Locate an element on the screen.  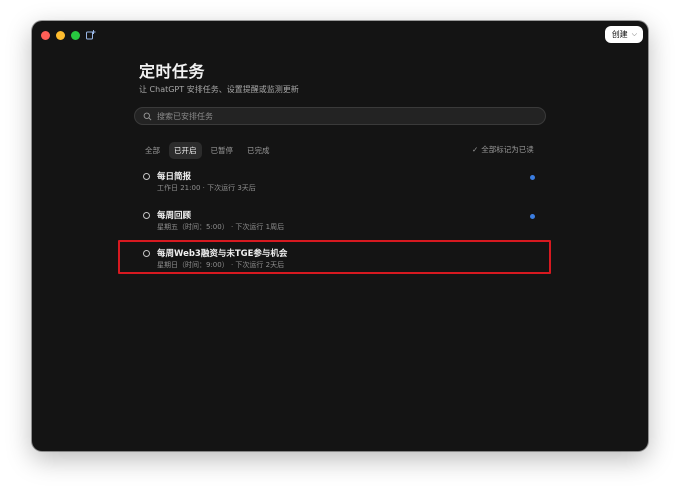
chevron-down-icon: ⌵ is located at coordinates (634, 34).